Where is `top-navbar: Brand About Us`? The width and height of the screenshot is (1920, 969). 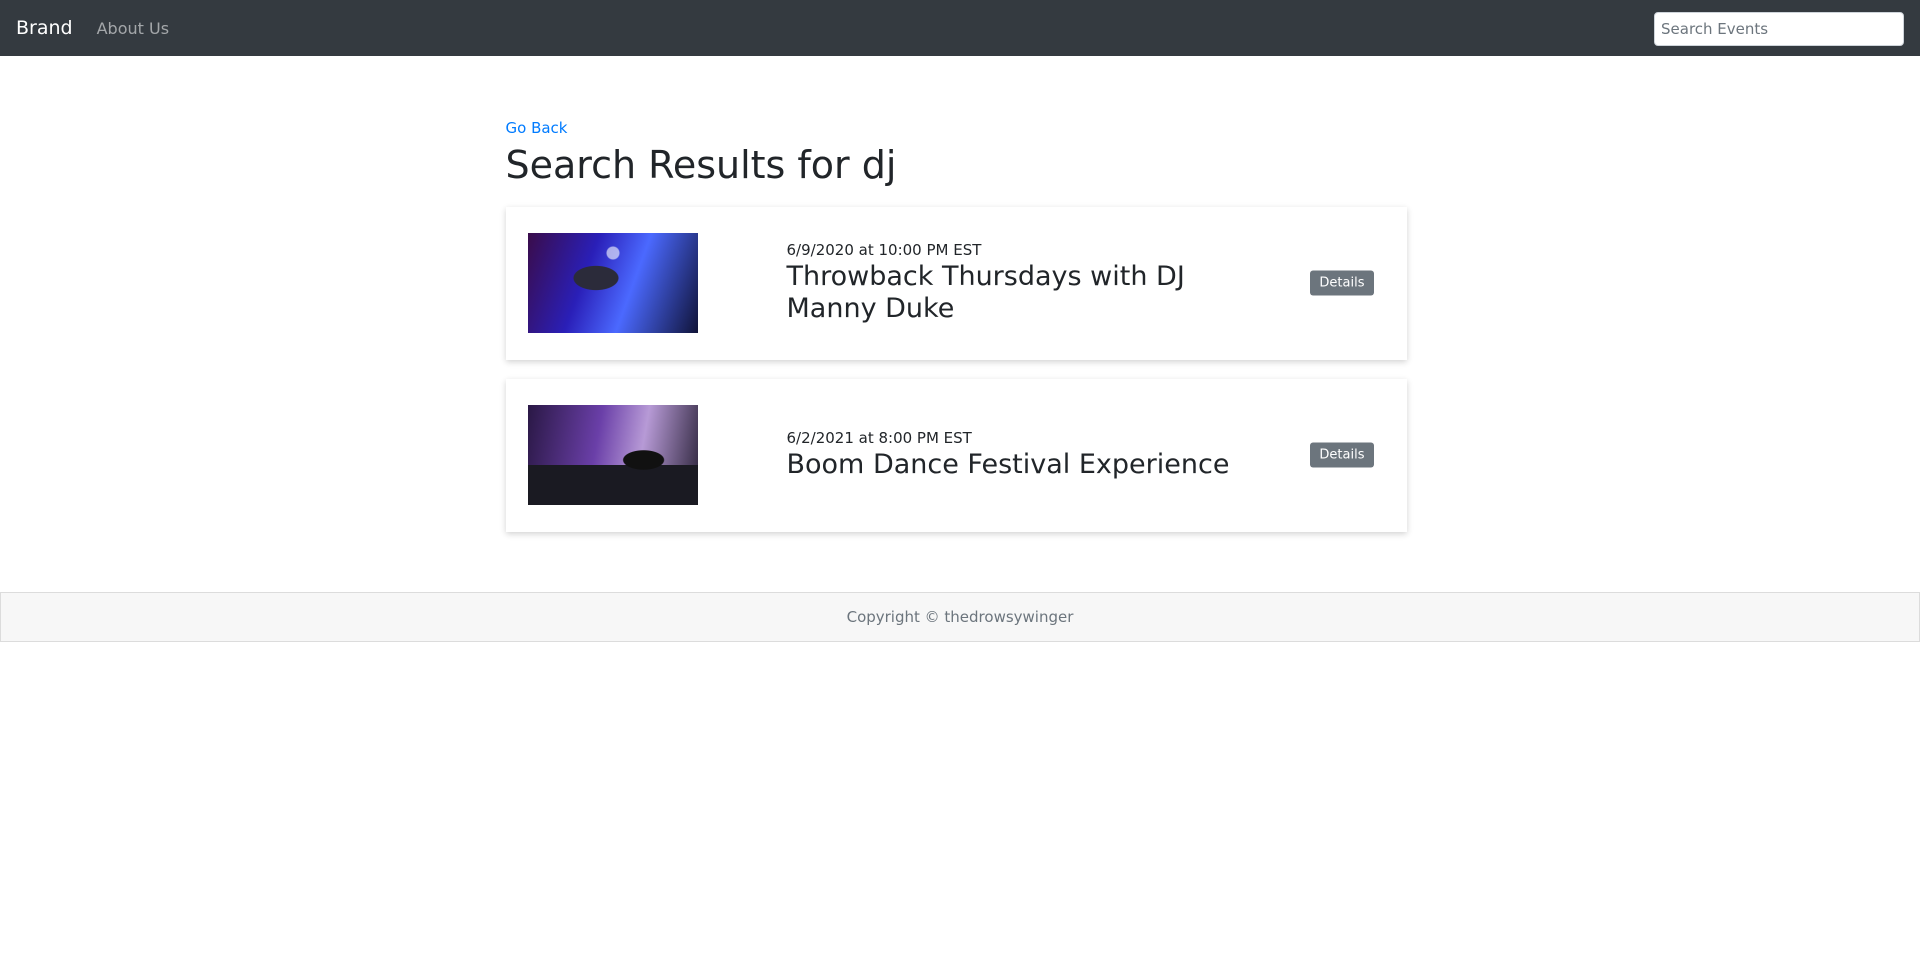 top-navbar: Brand About Us is located at coordinates (960, 28).